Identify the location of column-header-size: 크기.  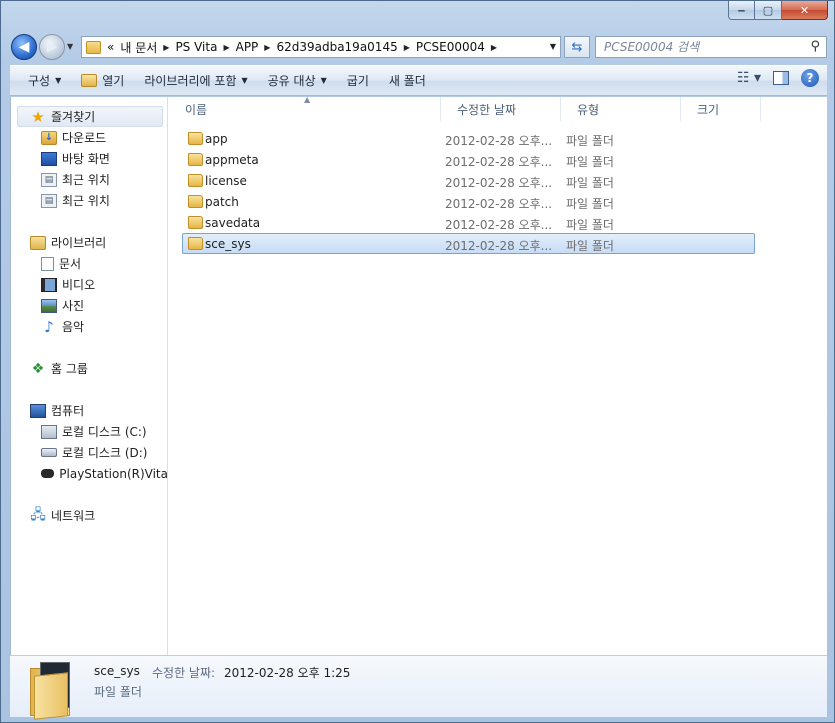
(721, 109).